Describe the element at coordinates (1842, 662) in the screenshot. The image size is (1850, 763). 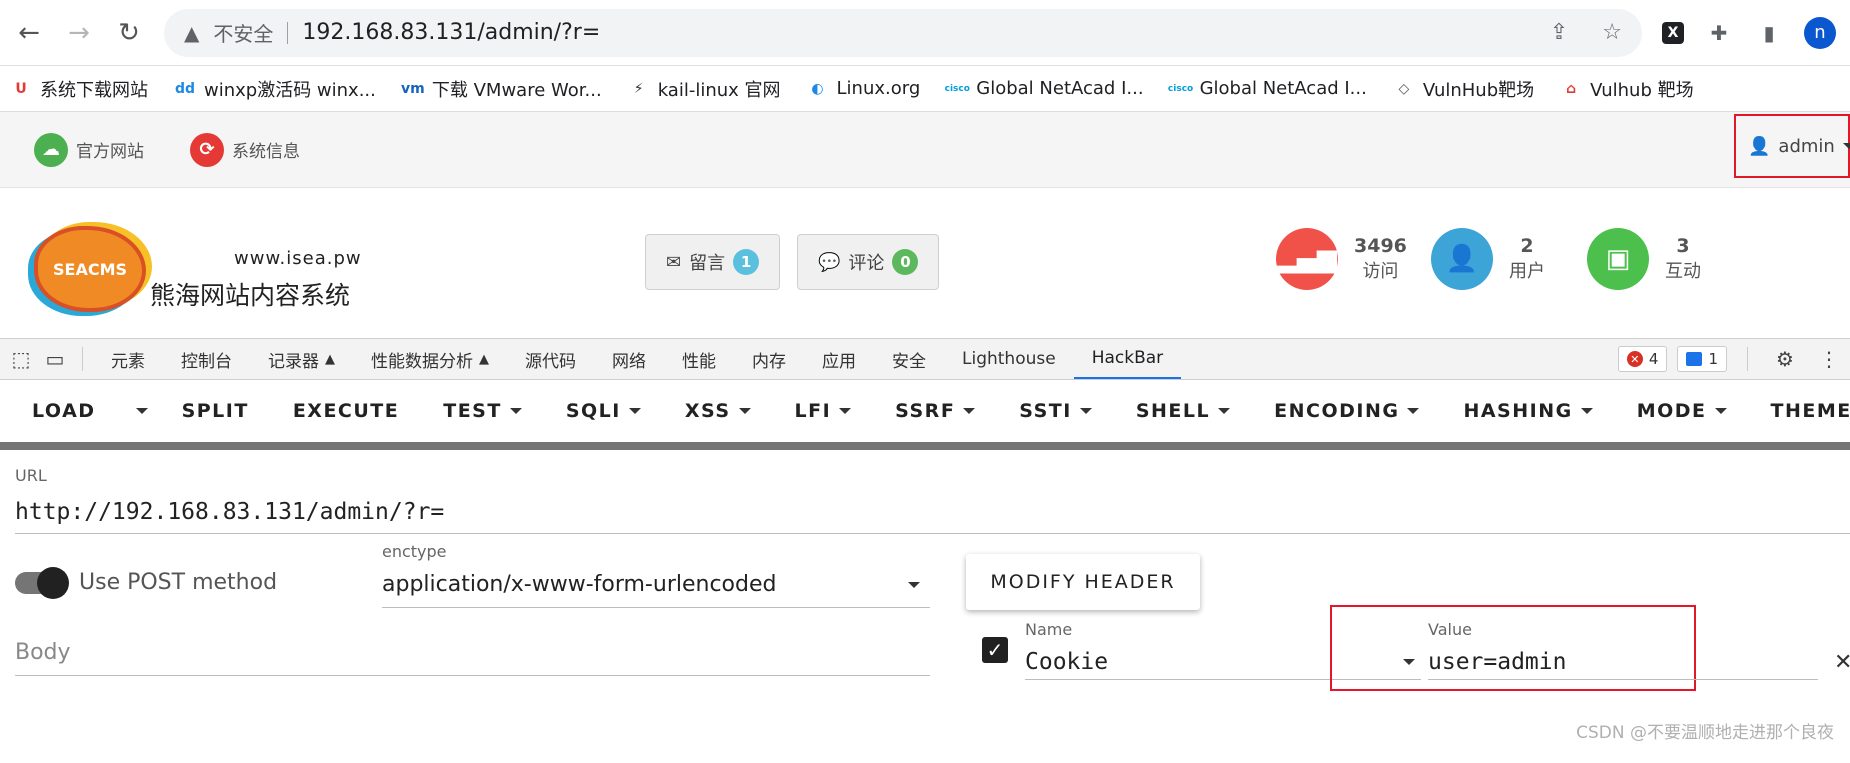
I see `close-icon: ✕` at that location.